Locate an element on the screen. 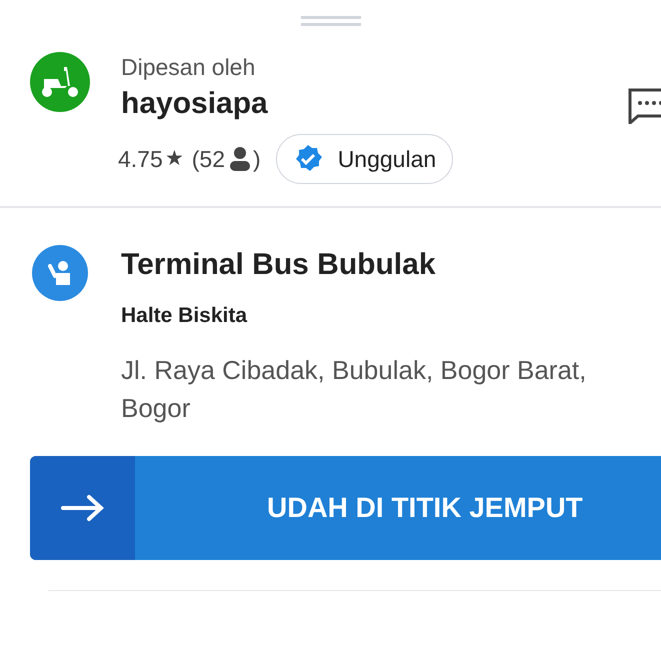 The height and width of the screenshot is (661, 661). user-name: hayosiapa is located at coordinates (194, 104).